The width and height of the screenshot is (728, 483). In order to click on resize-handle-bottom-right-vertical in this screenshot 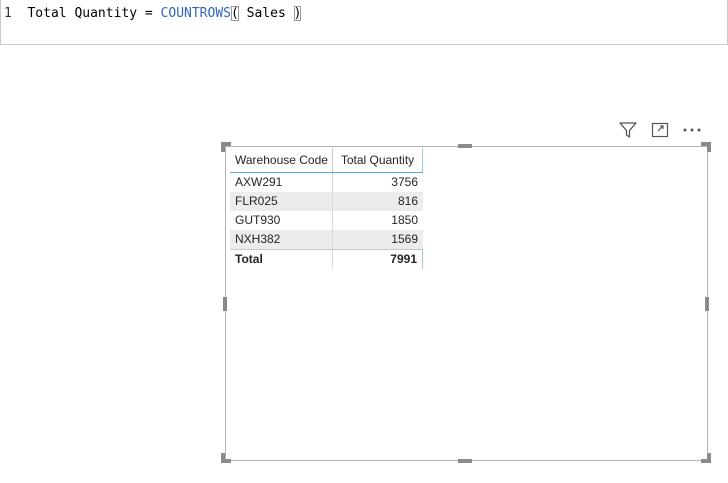, I will do `click(709, 458)`.